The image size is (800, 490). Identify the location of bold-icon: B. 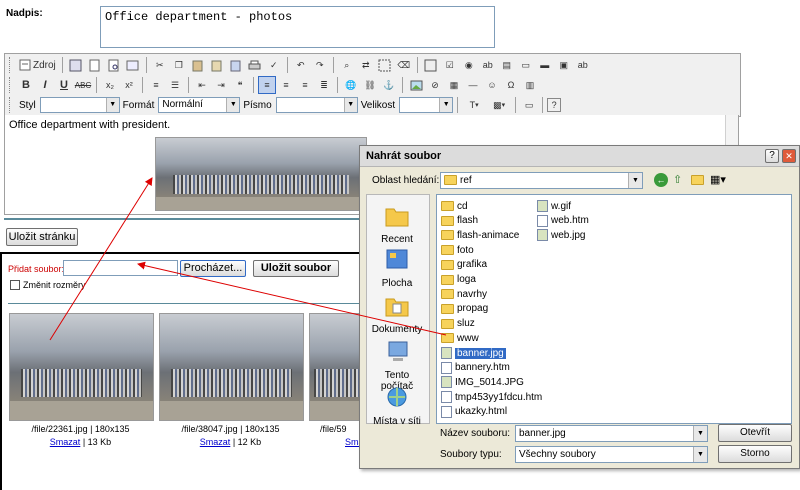
(26, 85).